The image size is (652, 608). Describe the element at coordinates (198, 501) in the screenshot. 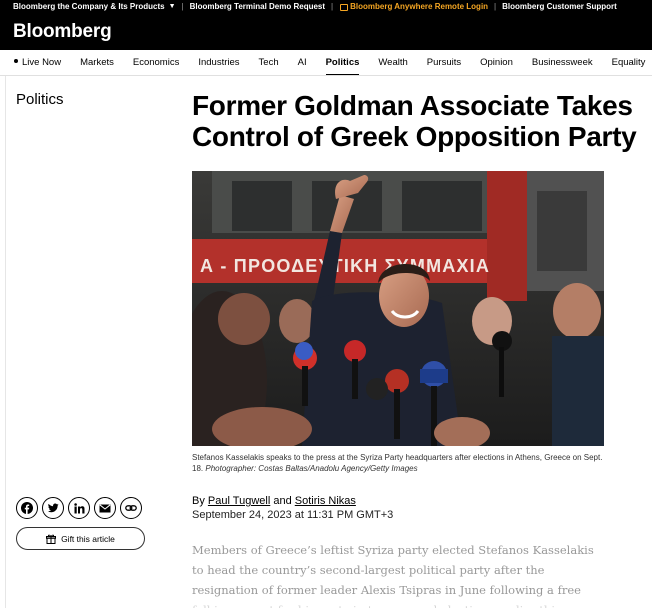

I see `byline-prefix: By` at that location.